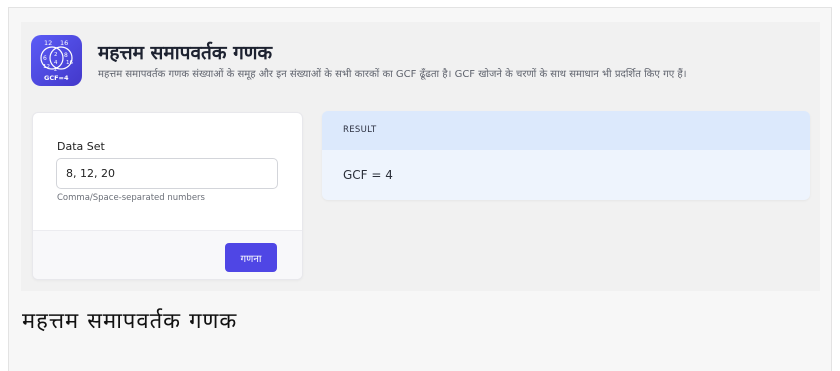 The image size is (840, 371). Describe the element at coordinates (81, 146) in the screenshot. I see `dataset-label: Data Set` at that location.